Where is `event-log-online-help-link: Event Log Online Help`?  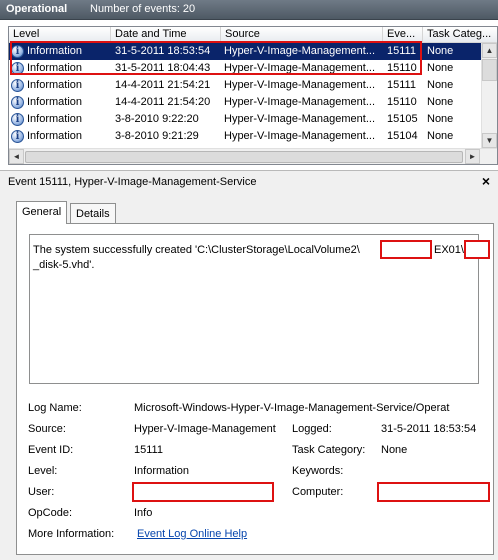
event-log-online-help-link: Event Log Online Help is located at coordinates (192, 534).